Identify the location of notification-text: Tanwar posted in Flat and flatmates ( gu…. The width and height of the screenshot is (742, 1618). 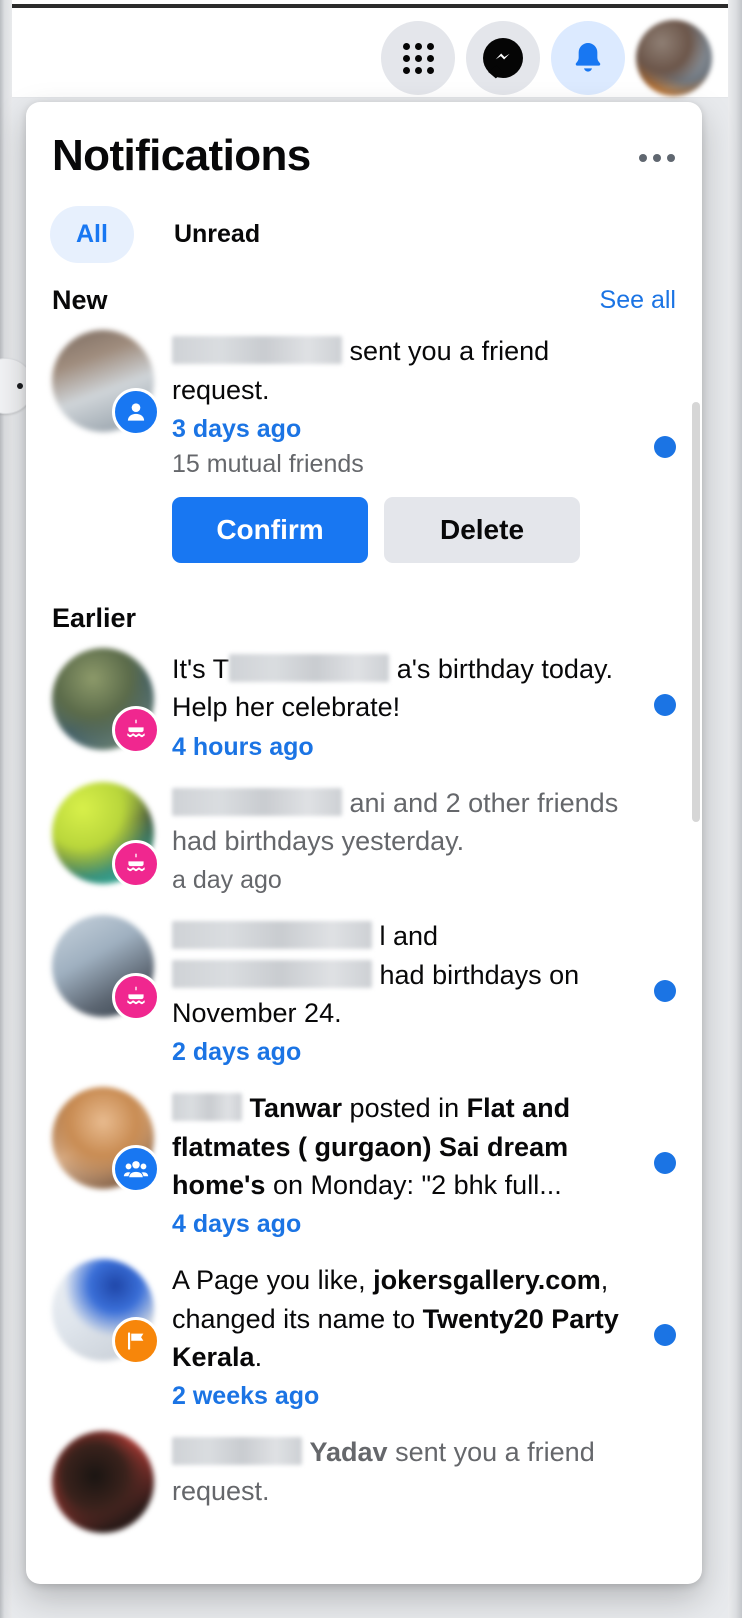
(371, 1146).